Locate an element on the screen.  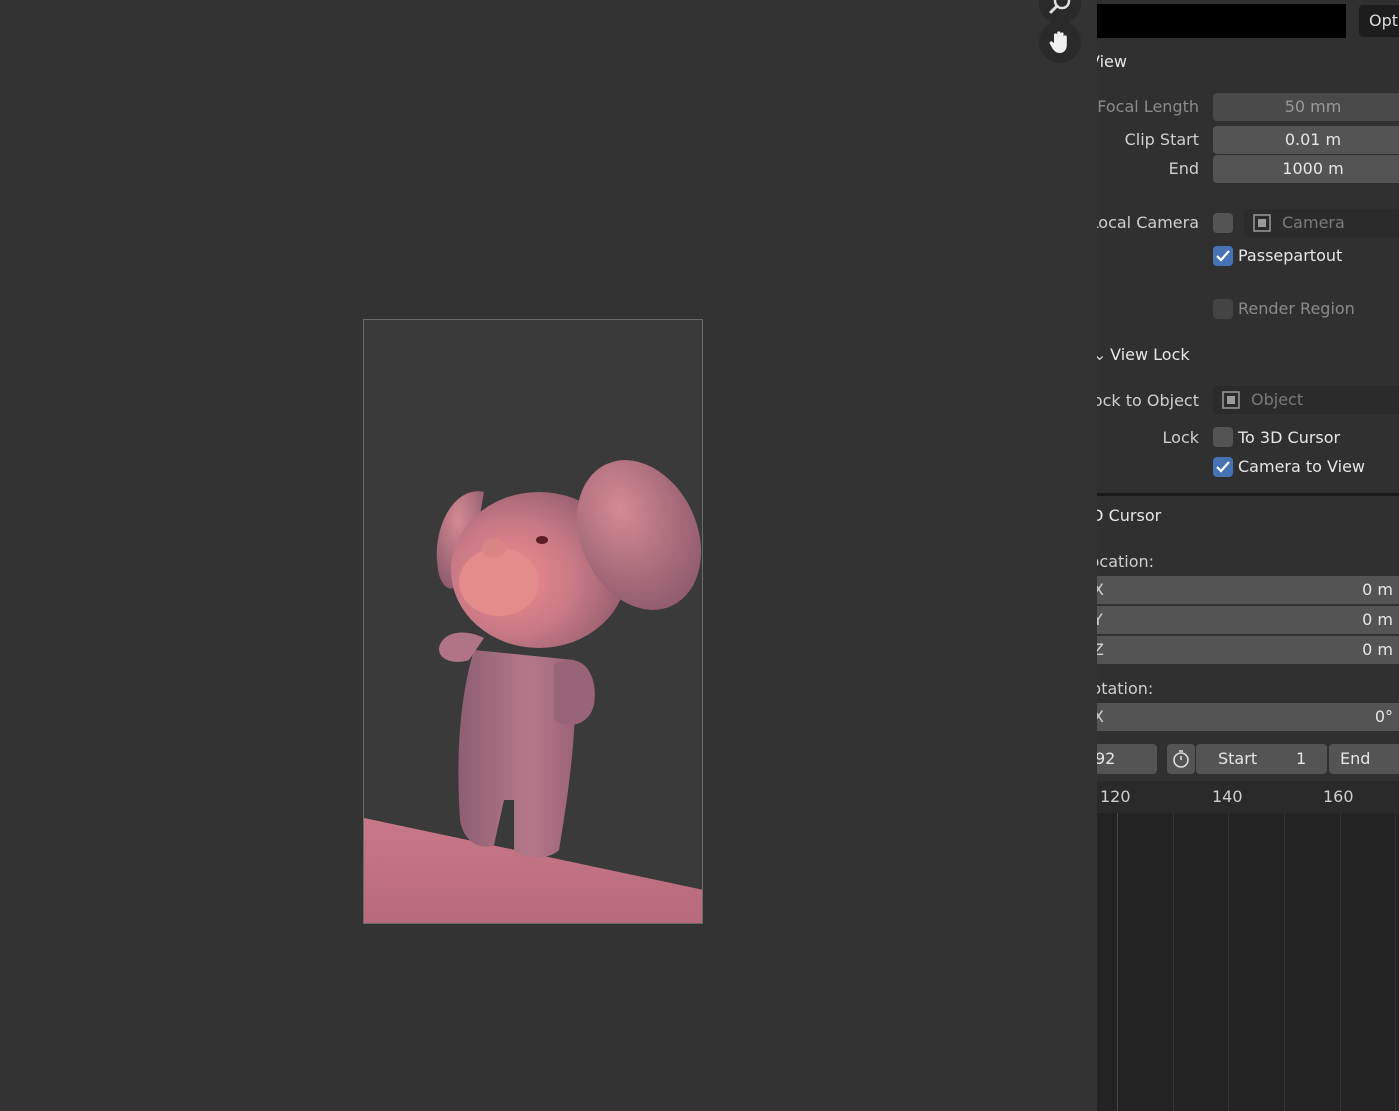
chevron-down-icon: ⌄ is located at coordinates (1102, 354).